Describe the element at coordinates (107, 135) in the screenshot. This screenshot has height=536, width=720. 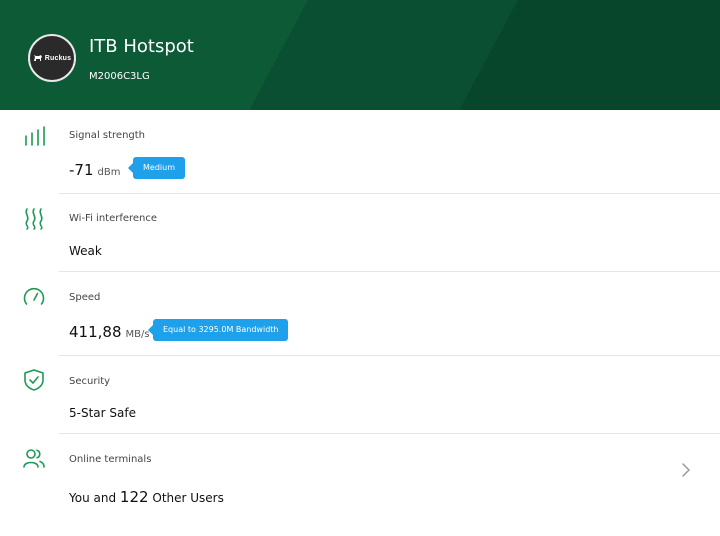
I see `signal-strength-label: Signal strength` at that location.